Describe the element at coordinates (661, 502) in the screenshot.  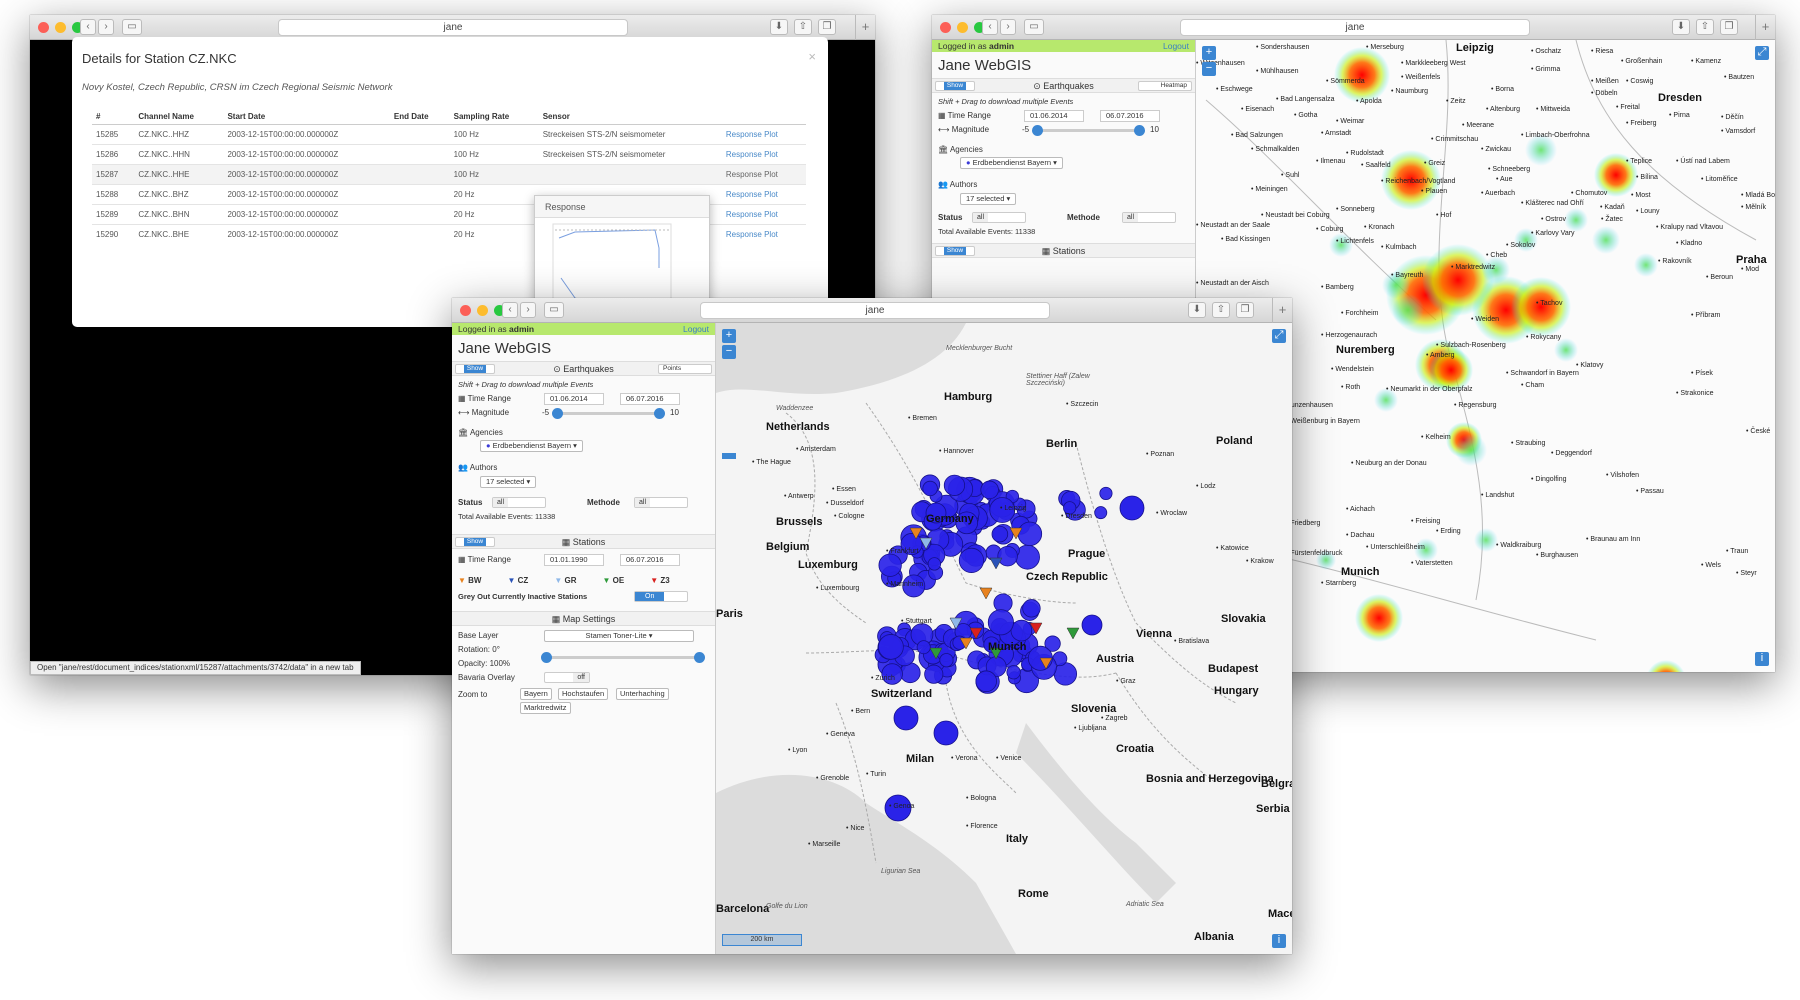
I see `methode-switch: all` at that location.